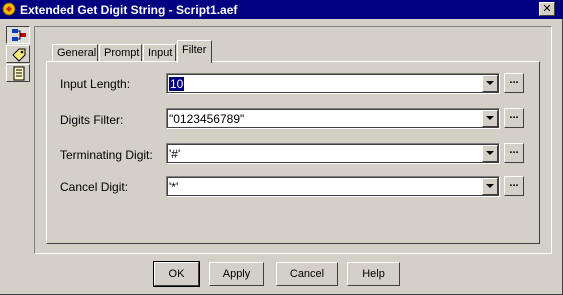  I want to click on apply-button: Apply, so click(236, 274).